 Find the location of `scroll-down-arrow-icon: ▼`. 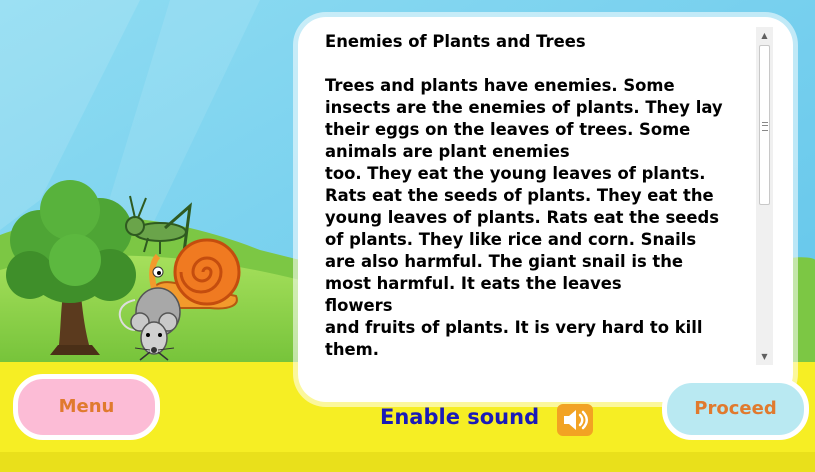

scroll-down-arrow-icon: ▼ is located at coordinates (764, 356).